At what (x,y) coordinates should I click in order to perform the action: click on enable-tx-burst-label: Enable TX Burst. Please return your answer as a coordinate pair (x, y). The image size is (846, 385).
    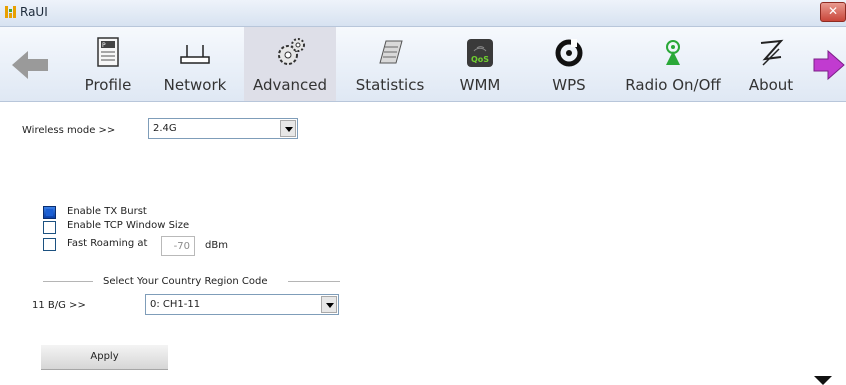
    Looking at the image, I should click on (107, 211).